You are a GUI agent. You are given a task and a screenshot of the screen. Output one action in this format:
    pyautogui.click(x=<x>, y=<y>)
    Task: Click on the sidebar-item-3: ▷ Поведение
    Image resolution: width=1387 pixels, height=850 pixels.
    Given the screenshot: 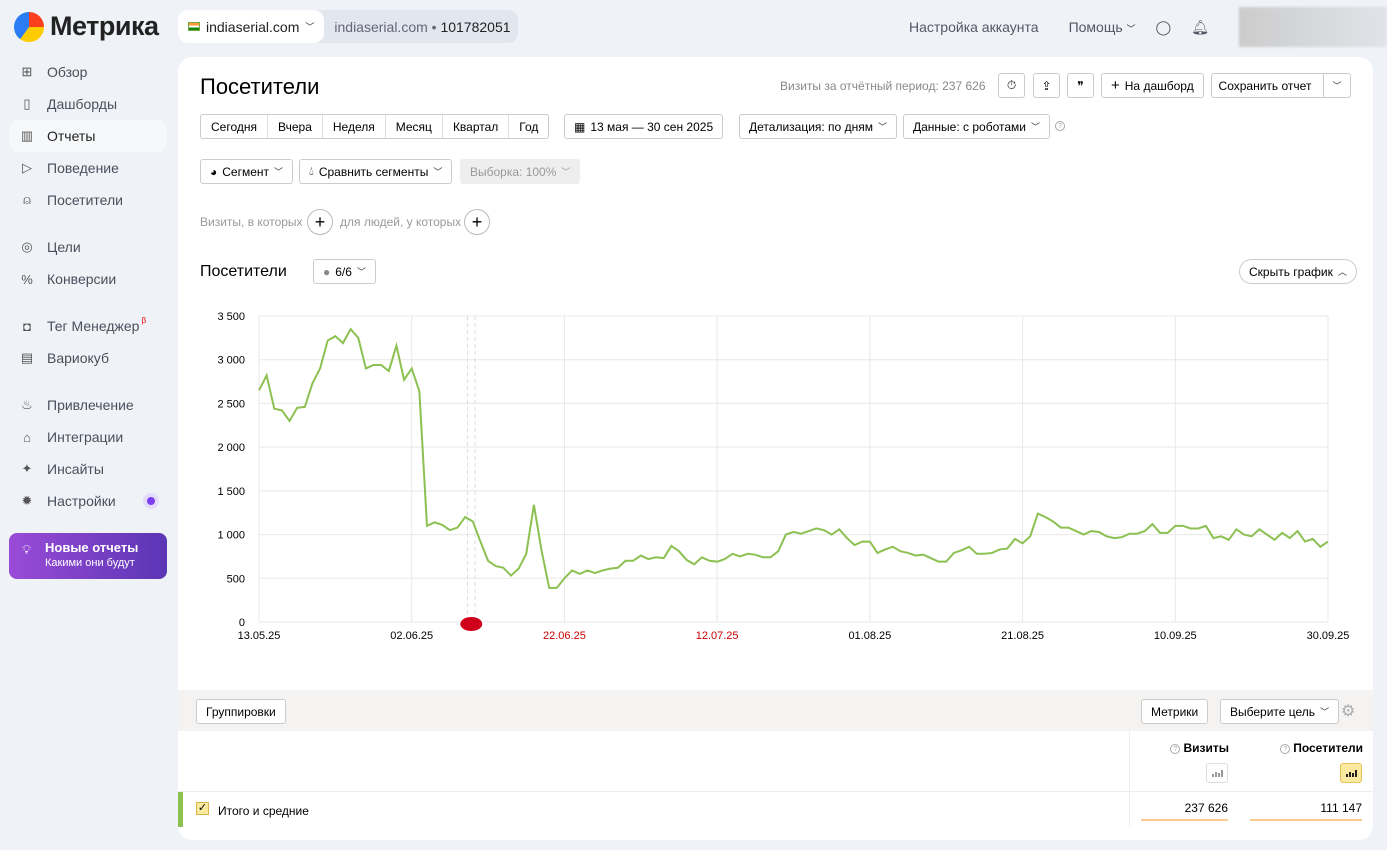 What is the action you would take?
    pyautogui.click(x=88, y=168)
    